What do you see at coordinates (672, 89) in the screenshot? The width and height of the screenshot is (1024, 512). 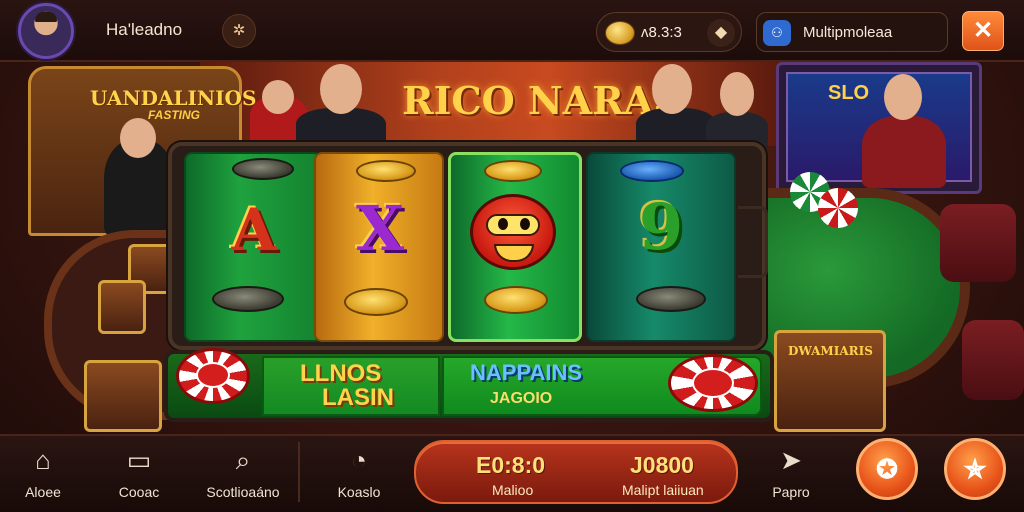 I see `host-head-right-a` at bounding box center [672, 89].